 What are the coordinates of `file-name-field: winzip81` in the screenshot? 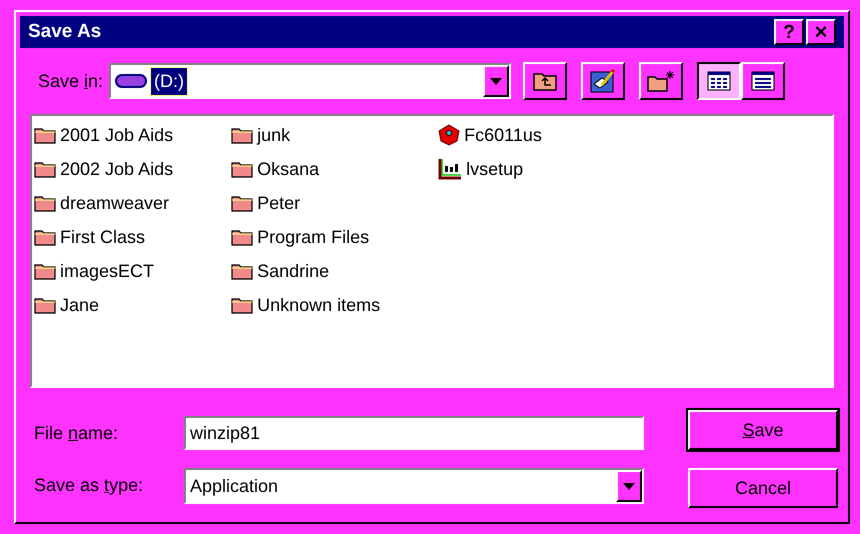 It's located at (414, 433).